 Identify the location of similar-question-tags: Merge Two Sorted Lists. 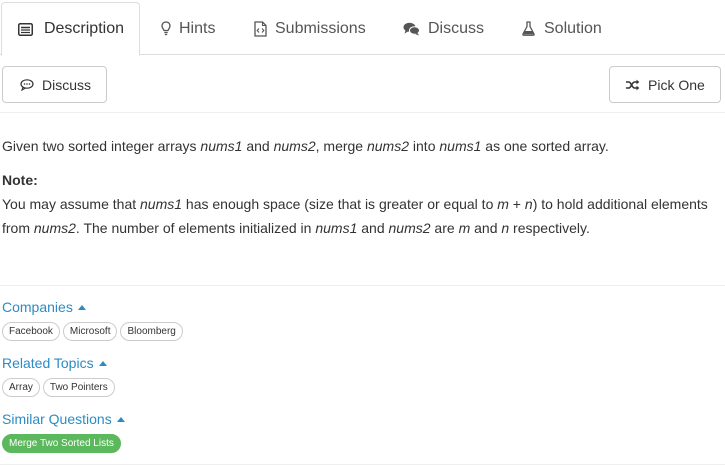
(61, 443).